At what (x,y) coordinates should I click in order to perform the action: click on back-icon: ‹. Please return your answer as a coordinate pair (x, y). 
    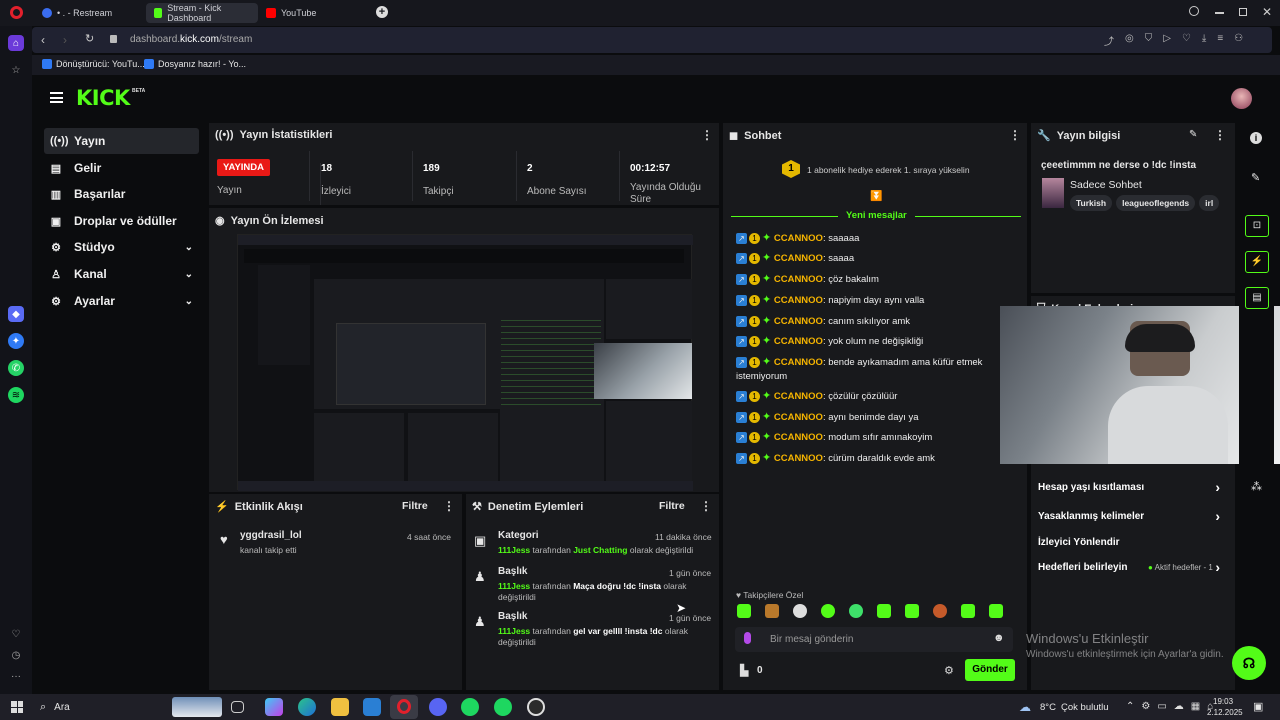
    Looking at the image, I should click on (43, 40).